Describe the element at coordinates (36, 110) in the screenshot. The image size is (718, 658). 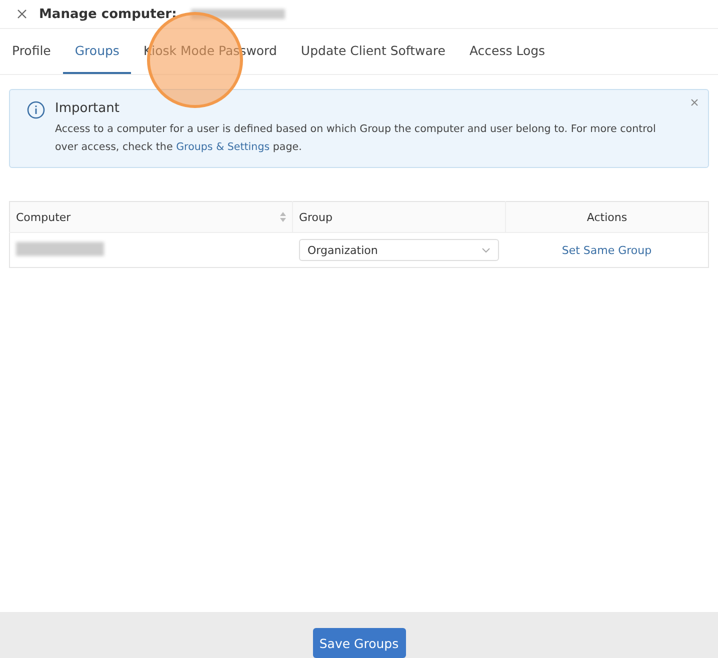
I see `info-icon` at that location.